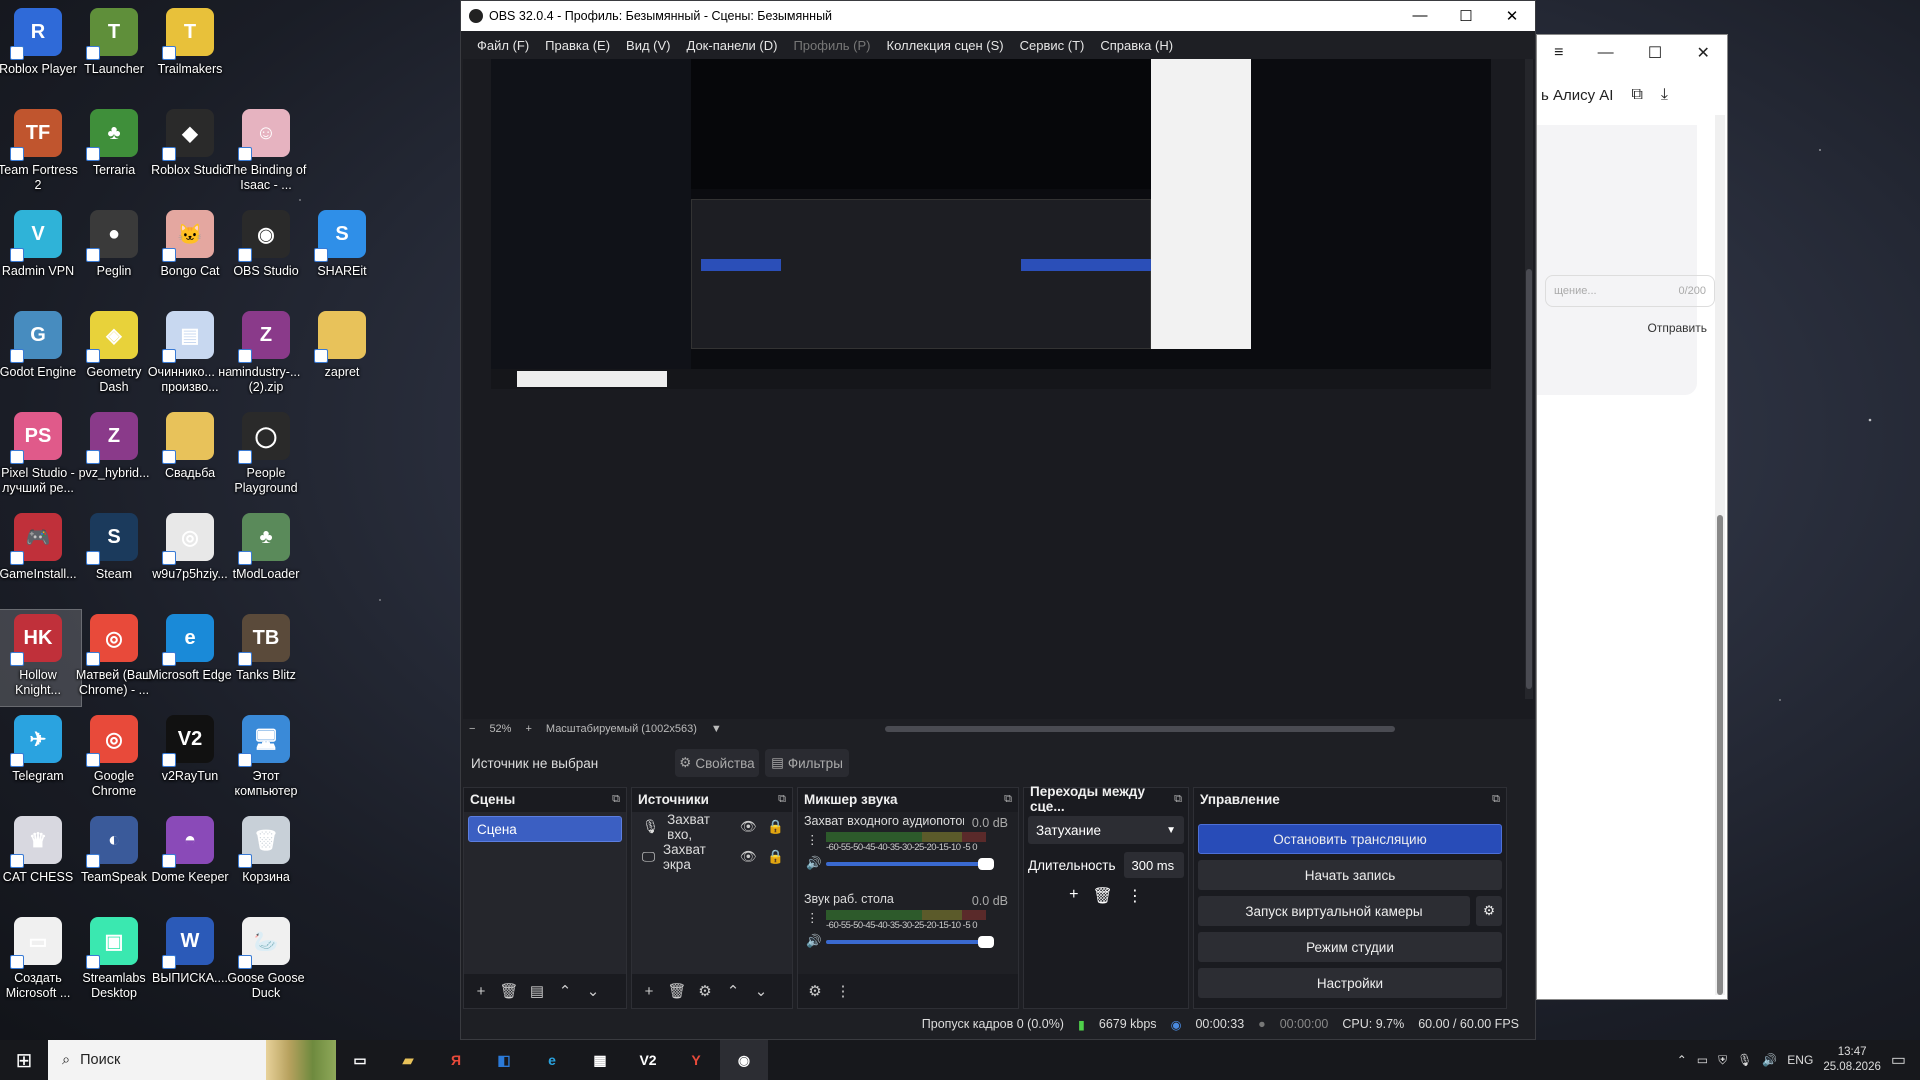 This screenshot has height=1080, width=1920. What do you see at coordinates (472, 729) in the screenshot?
I see `zoom-out-button: −` at bounding box center [472, 729].